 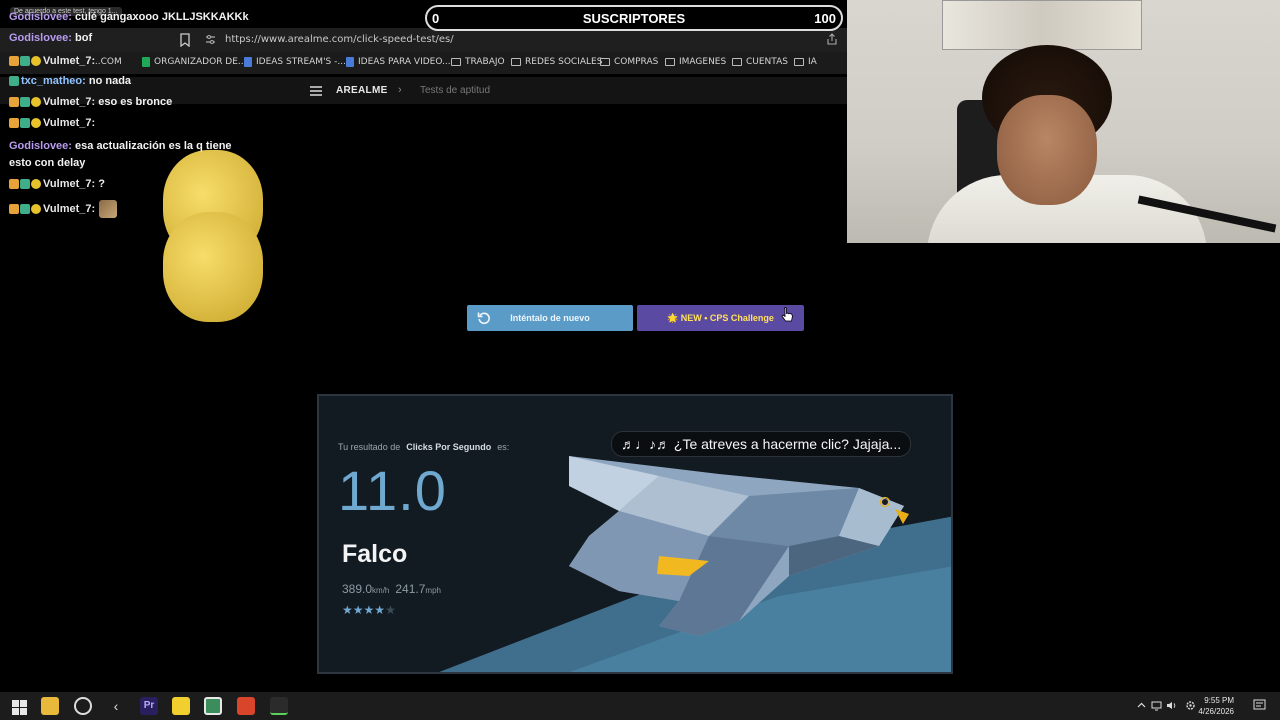 What do you see at coordinates (760, 62) in the screenshot?
I see `bookmark-item: CUENTAS` at bounding box center [760, 62].